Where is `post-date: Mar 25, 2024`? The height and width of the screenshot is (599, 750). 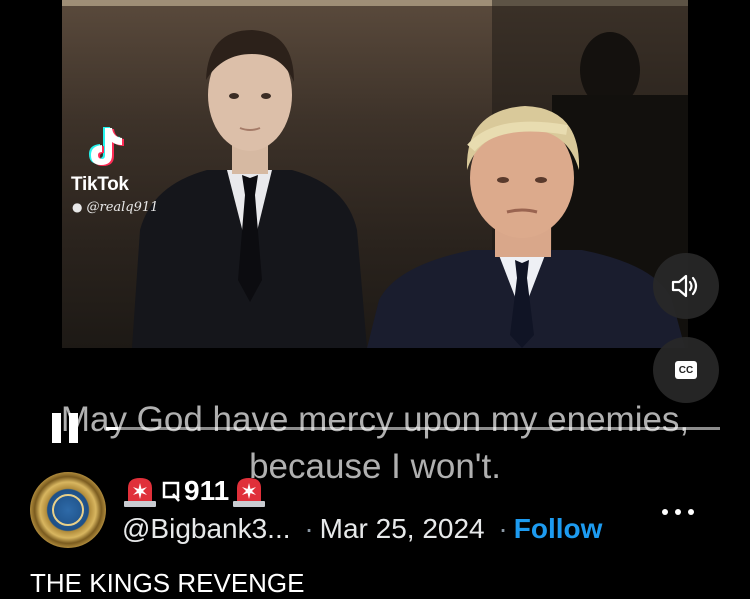
post-date: Mar 25, 2024 is located at coordinates (402, 528).